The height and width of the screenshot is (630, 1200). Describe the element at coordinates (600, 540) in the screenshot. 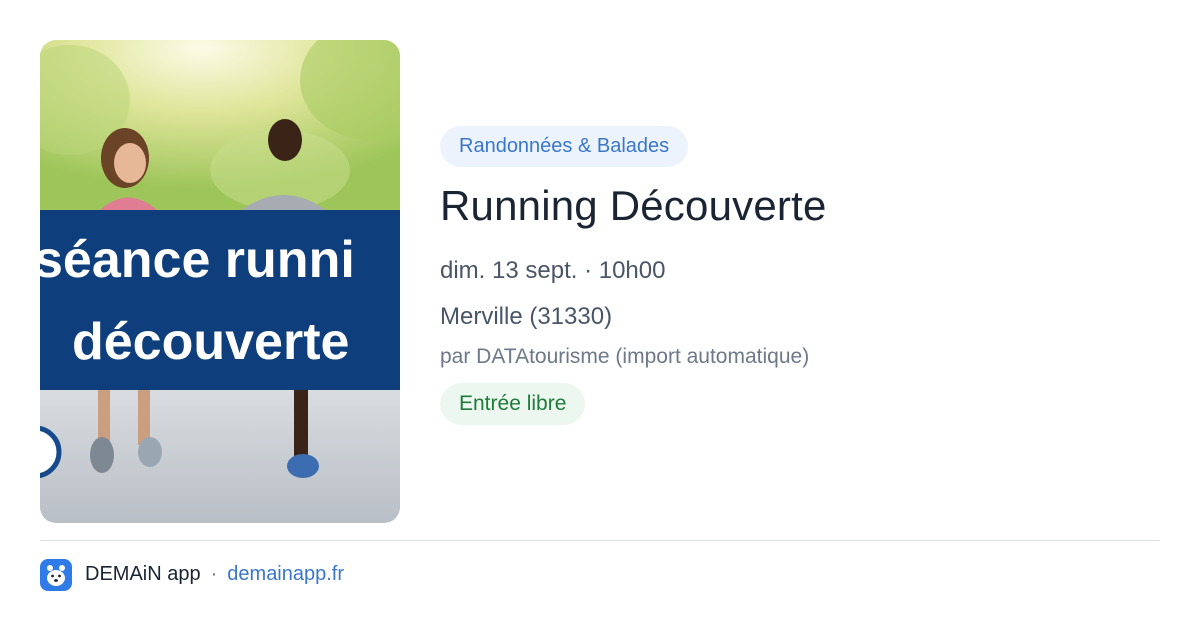

I see `footer-divider` at that location.